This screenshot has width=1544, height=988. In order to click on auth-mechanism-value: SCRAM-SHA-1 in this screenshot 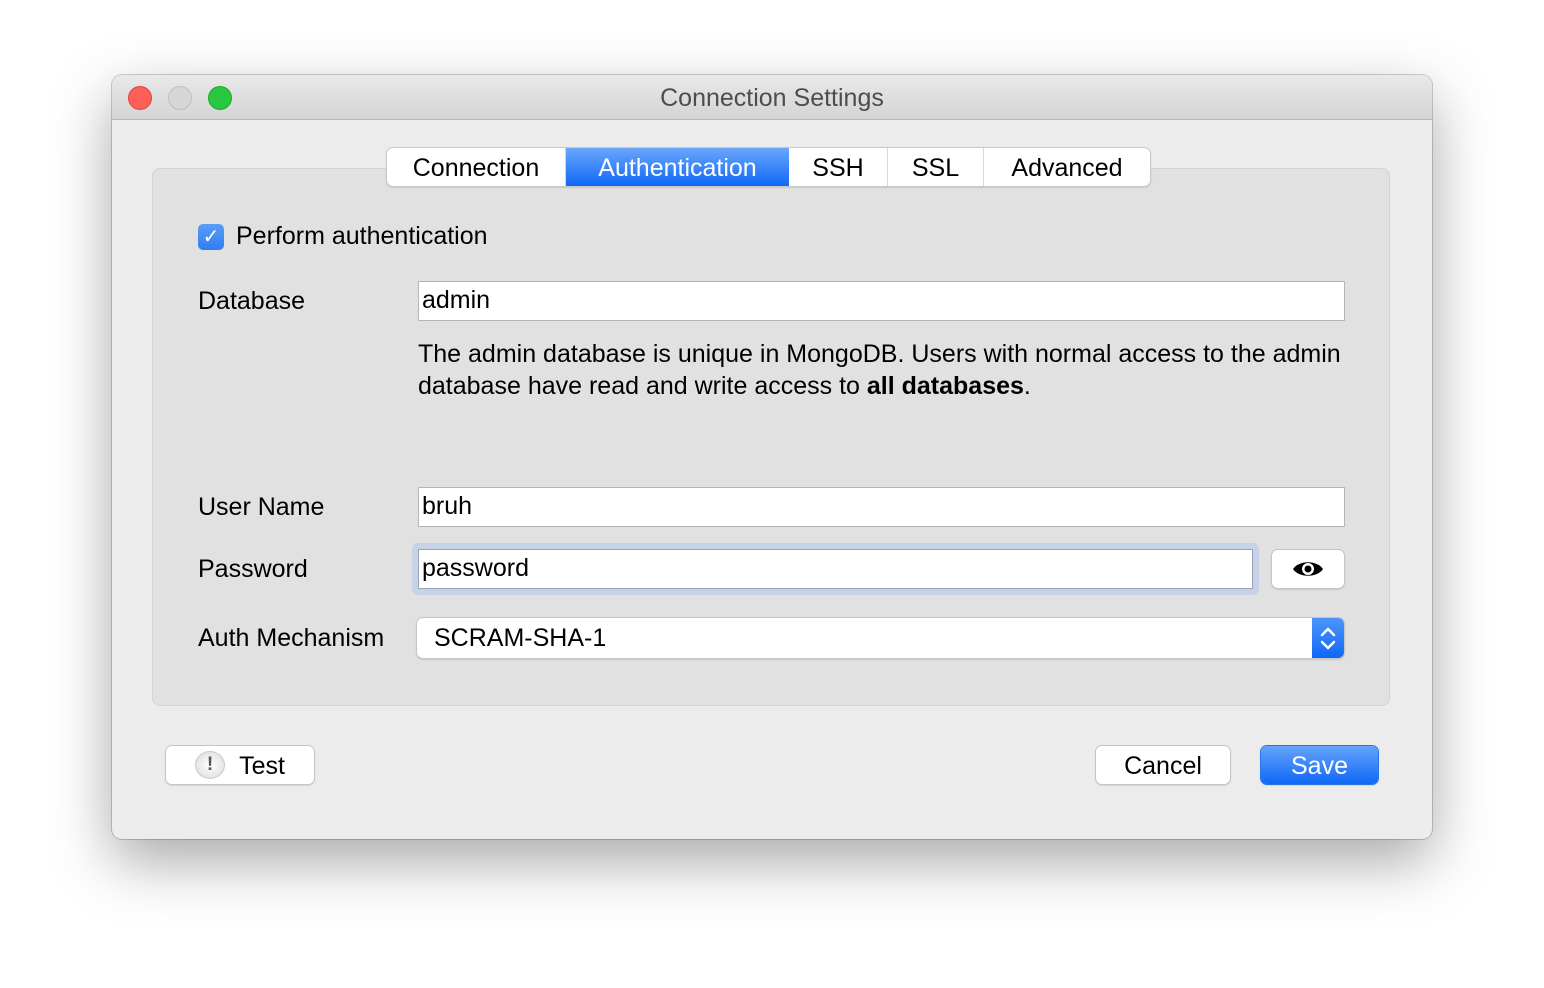, I will do `click(520, 638)`.